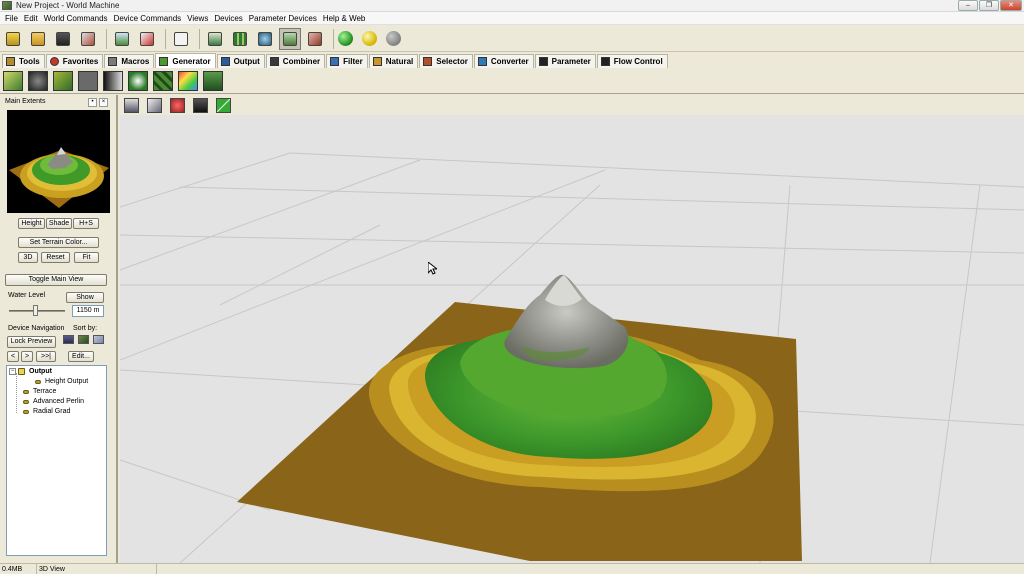 The width and height of the screenshot is (1024, 574). Describe the element at coordinates (13, 356) in the screenshot. I see `nav-back-button: <` at that location.